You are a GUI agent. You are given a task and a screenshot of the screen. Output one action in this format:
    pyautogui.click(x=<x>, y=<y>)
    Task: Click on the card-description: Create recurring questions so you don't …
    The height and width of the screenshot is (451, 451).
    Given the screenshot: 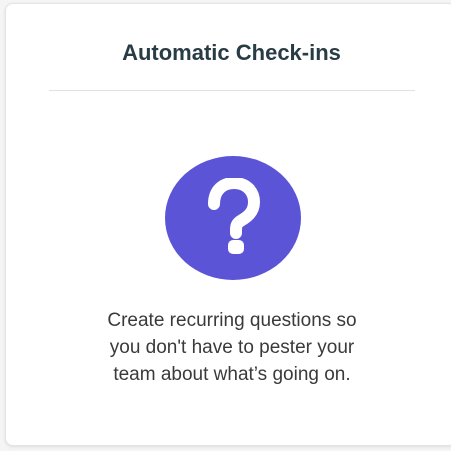 What is the action you would take?
    pyautogui.click(x=232, y=347)
    